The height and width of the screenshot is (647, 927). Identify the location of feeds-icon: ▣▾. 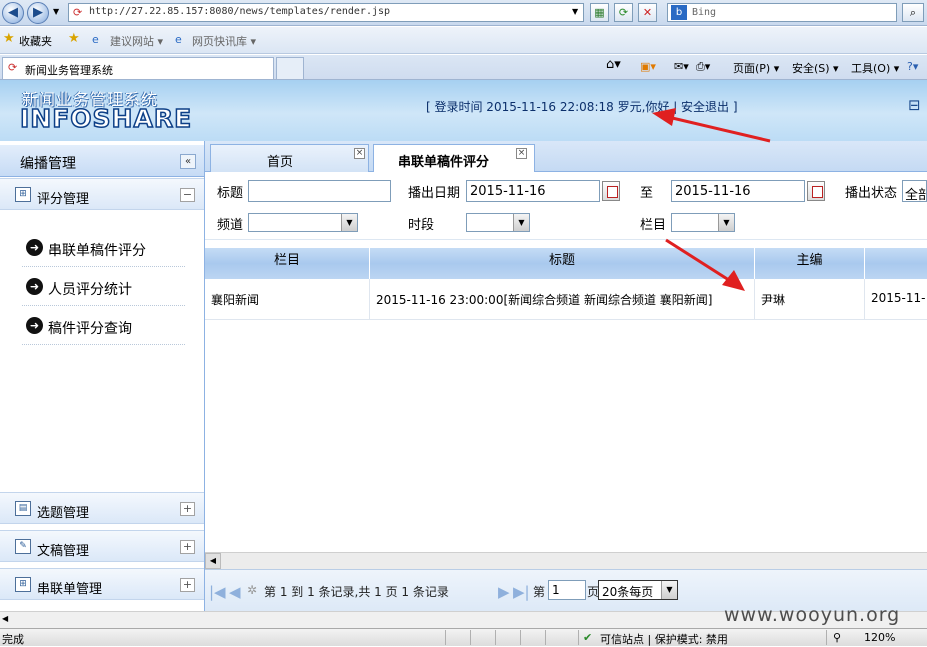
(648, 66).